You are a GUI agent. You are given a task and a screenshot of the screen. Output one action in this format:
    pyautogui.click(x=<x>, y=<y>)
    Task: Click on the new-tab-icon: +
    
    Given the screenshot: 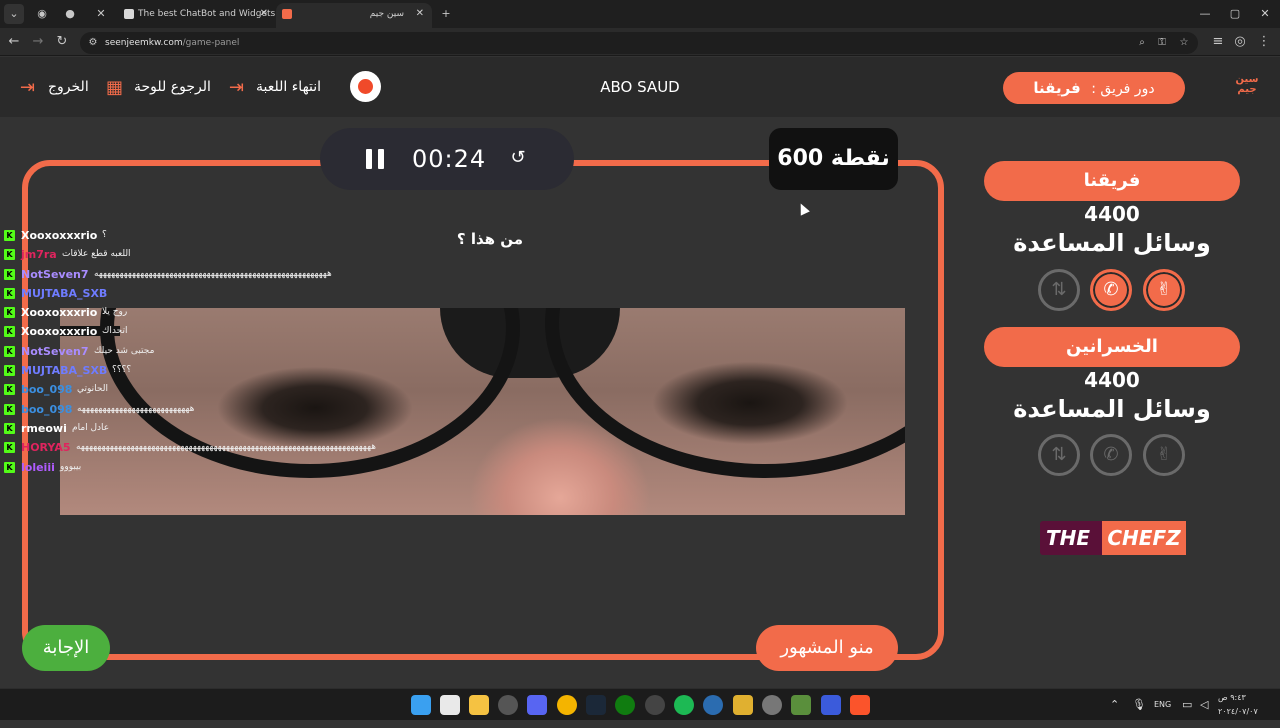 What is the action you would take?
    pyautogui.click(x=446, y=14)
    